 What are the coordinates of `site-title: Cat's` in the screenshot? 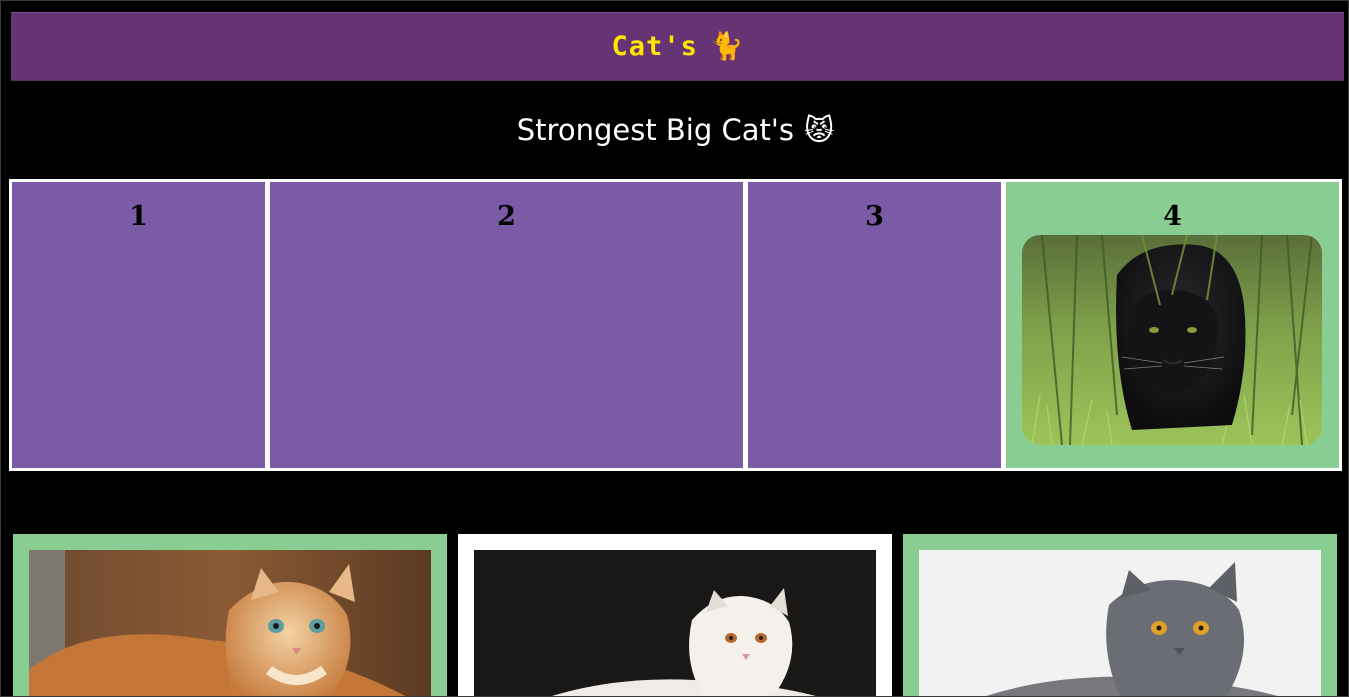 It's located at (654, 46).